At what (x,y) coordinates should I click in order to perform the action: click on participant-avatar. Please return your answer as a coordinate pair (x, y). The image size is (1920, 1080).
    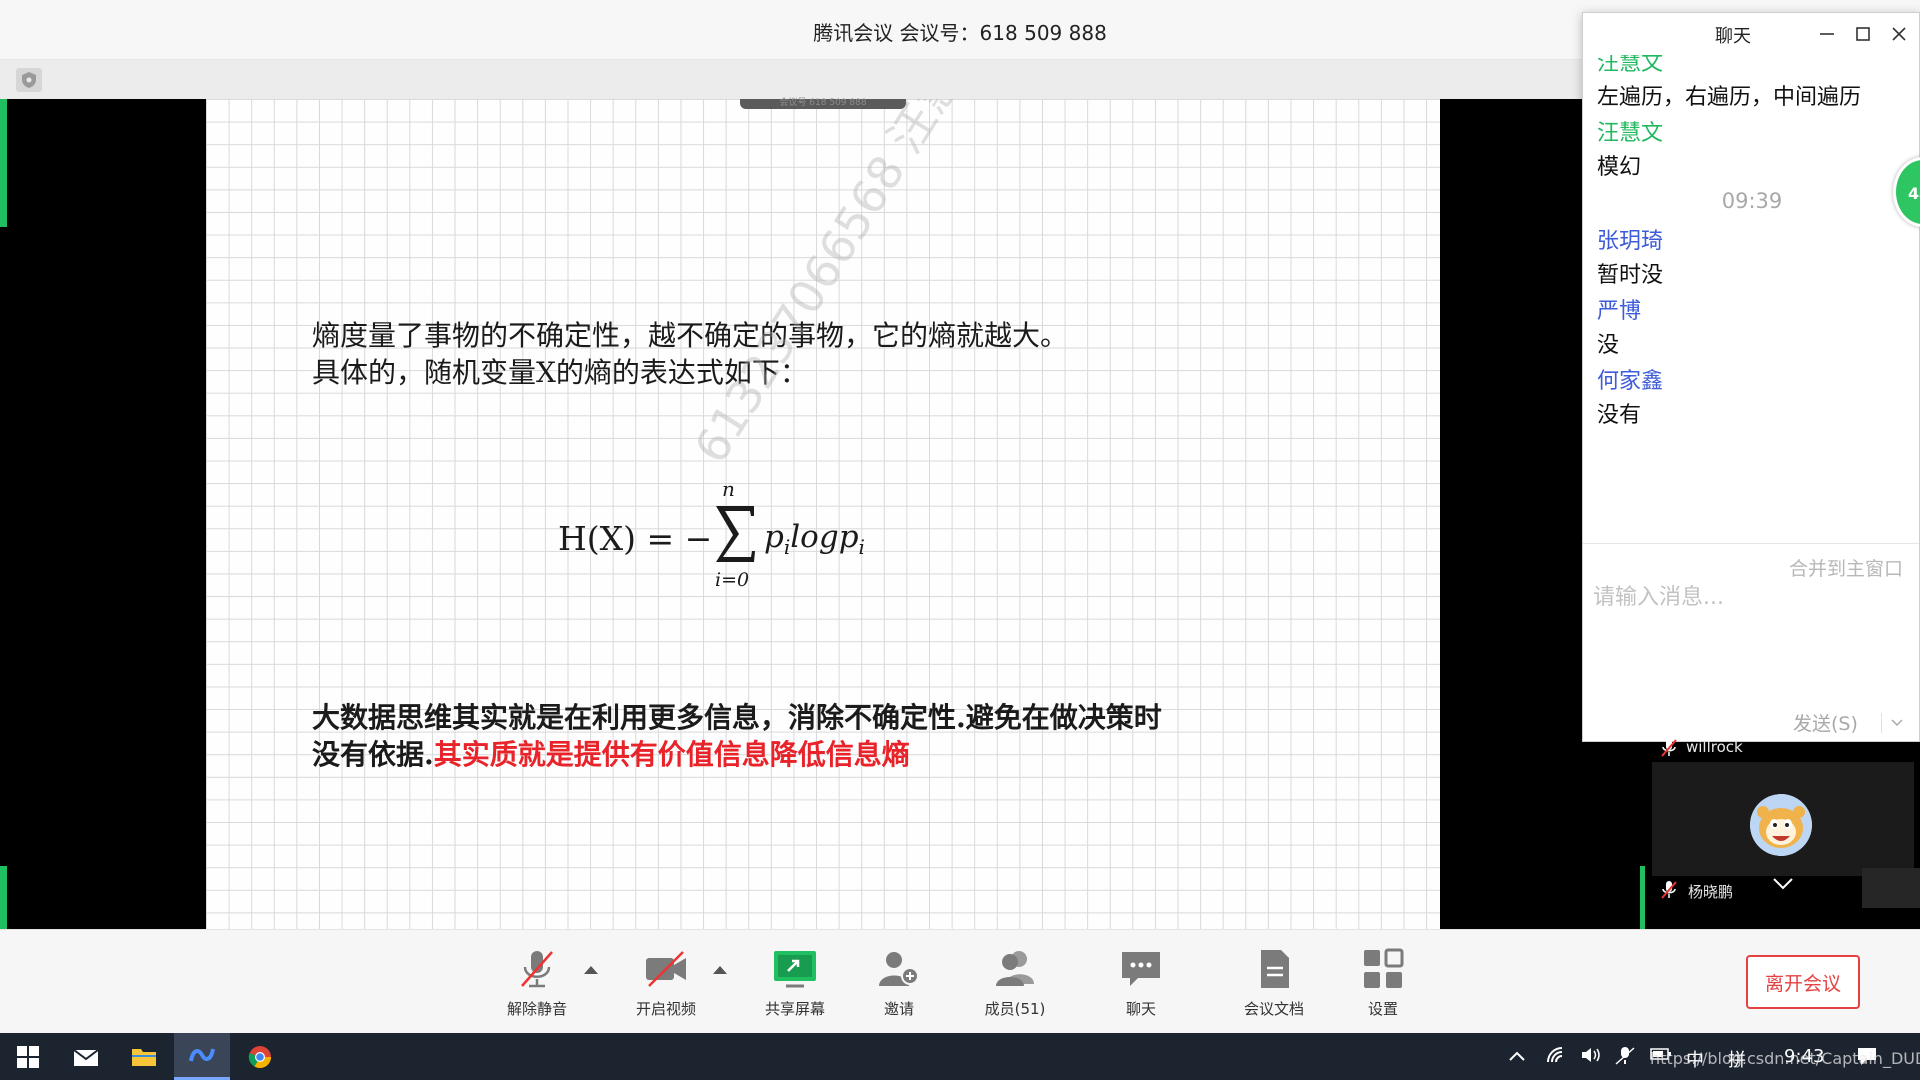
    Looking at the image, I should click on (1781, 825).